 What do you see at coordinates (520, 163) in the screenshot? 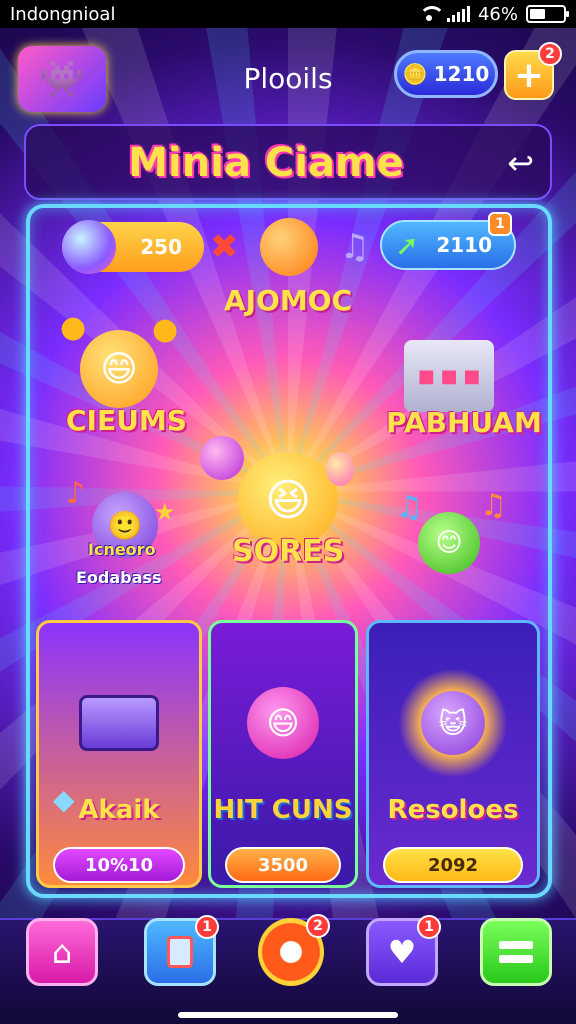
I see `back-arrow-icon: ↩` at bounding box center [520, 163].